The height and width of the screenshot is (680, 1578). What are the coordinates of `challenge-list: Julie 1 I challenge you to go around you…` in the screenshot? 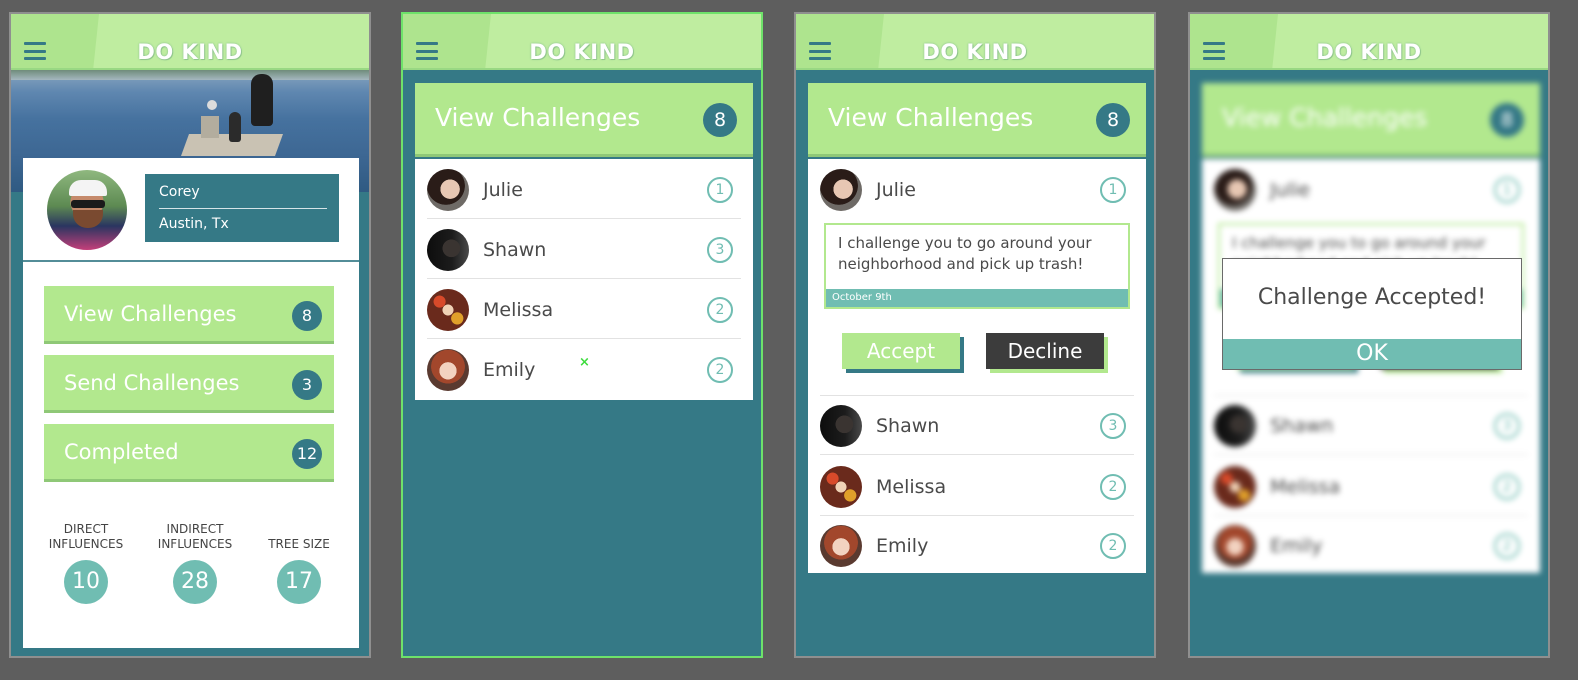 It's located at (977, 366).